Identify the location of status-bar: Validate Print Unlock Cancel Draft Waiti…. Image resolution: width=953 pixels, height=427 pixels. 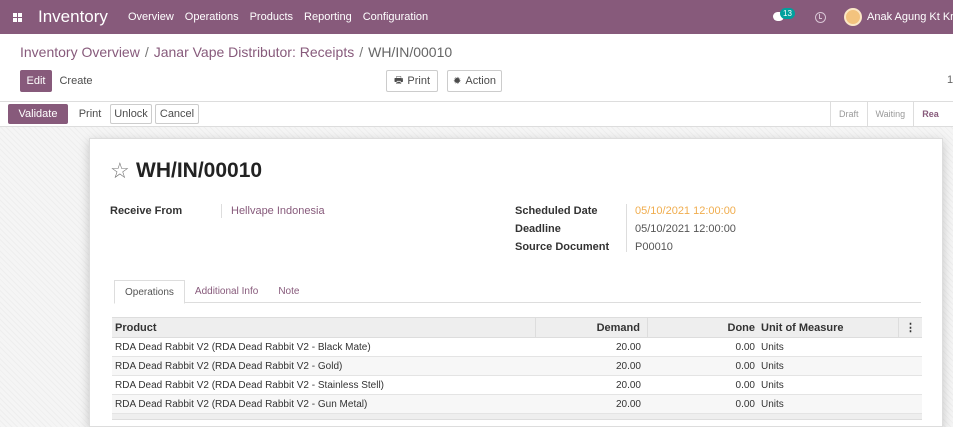
(476, 114).